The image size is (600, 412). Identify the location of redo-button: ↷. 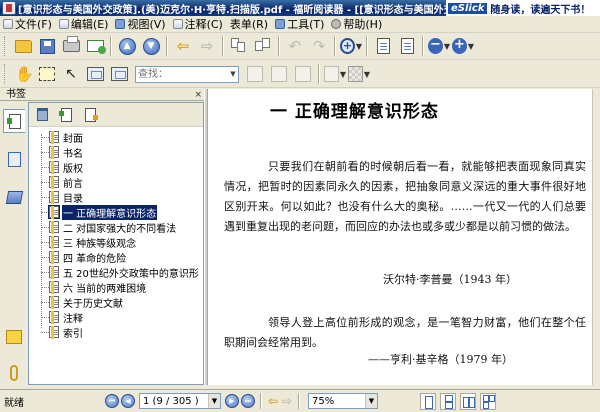
(319, 46).